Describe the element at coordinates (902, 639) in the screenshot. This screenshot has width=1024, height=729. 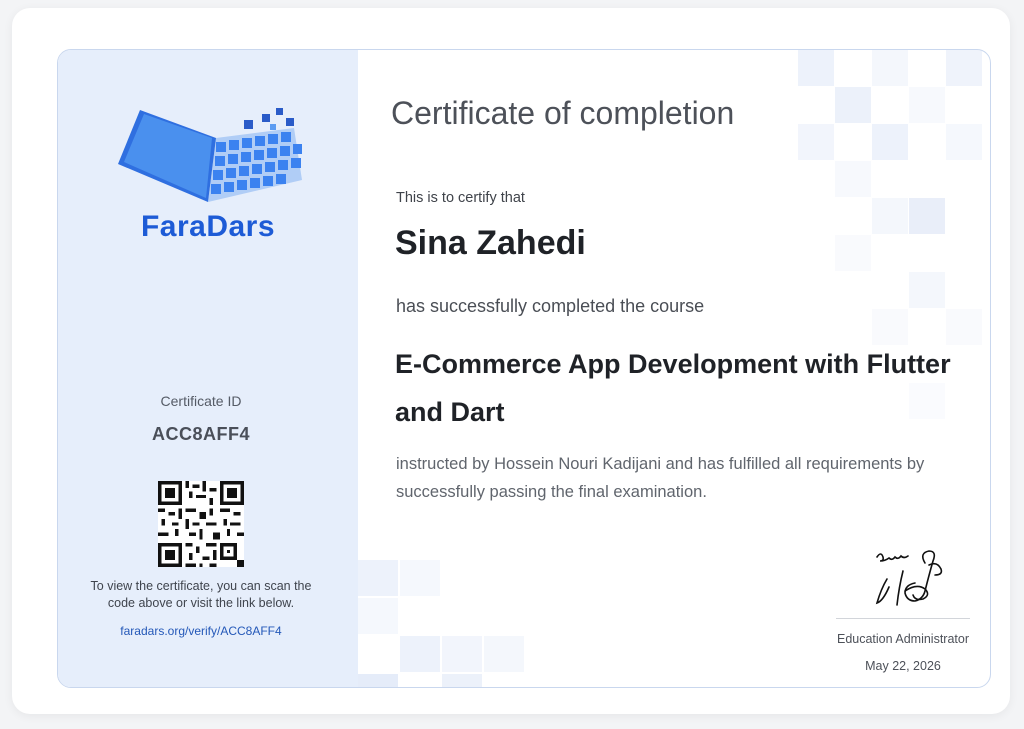
I see `signatory-role: Education Administrator` at that location.